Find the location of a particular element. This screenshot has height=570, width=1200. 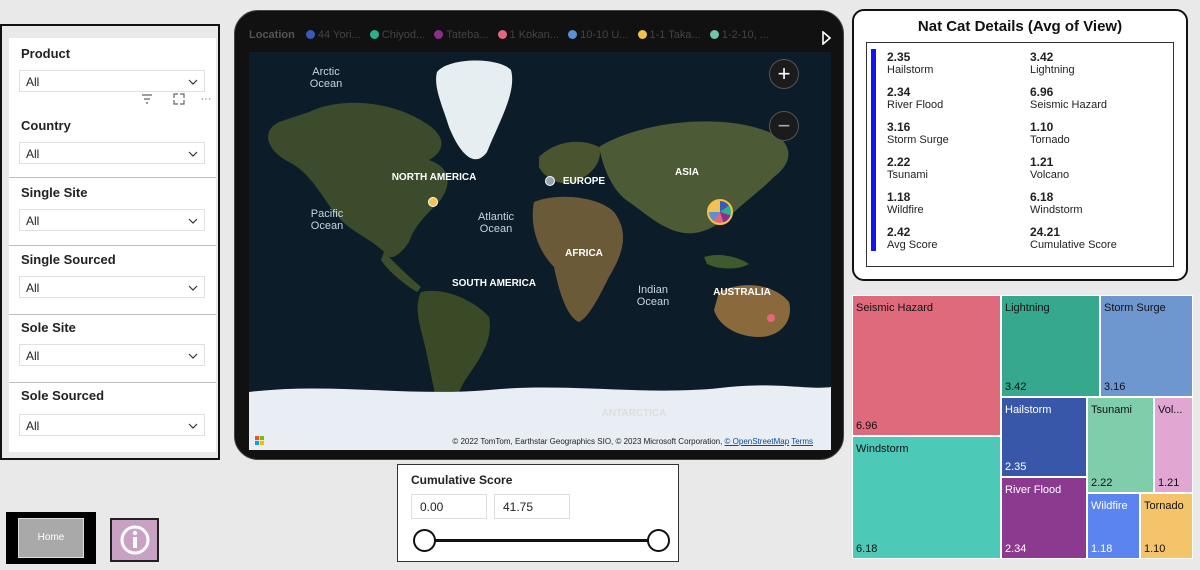

treemap-tile-volcano: Vol... 1.21 is located at coordinates (1173, 445).